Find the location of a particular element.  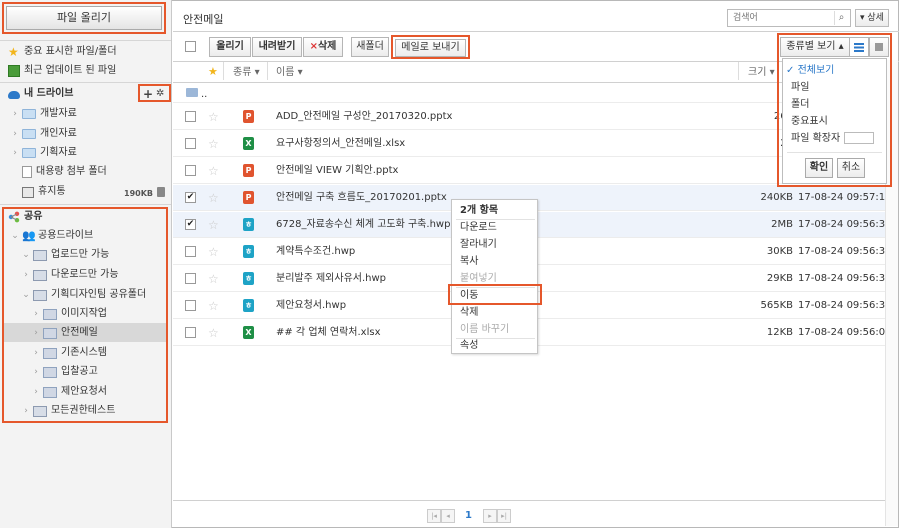

sidebar-item-trash: 휴지통 is located at coordinates (44, 192).